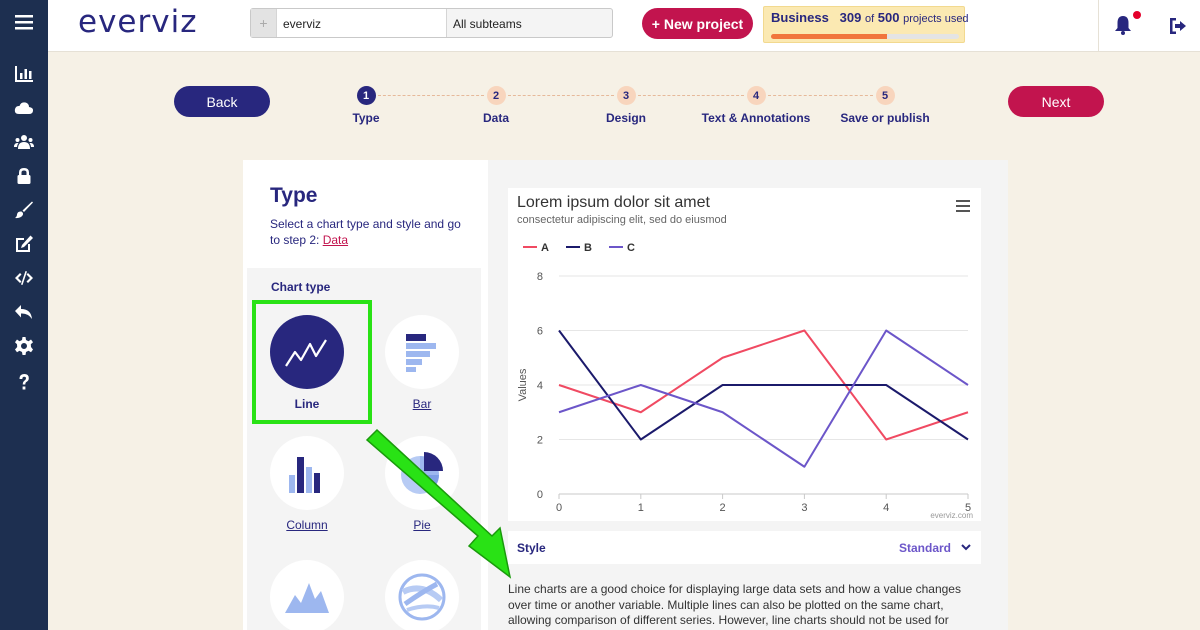  Describe the element at coordinates (24, 382) in the screenshot. I see `help-icon` at that location.